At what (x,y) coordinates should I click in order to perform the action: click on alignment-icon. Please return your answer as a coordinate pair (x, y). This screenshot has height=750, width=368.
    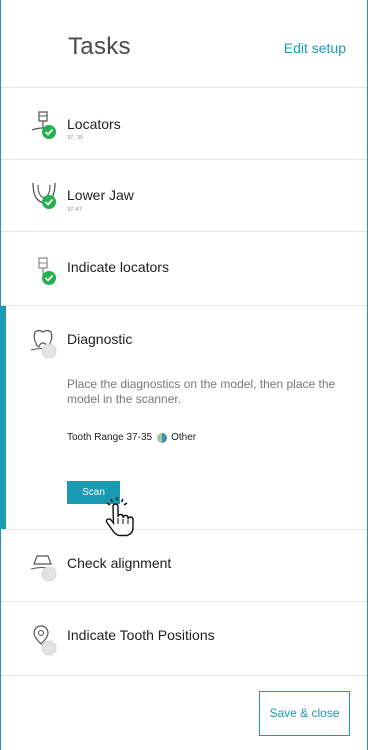
    Looking at the image, I should click on (43, 568).